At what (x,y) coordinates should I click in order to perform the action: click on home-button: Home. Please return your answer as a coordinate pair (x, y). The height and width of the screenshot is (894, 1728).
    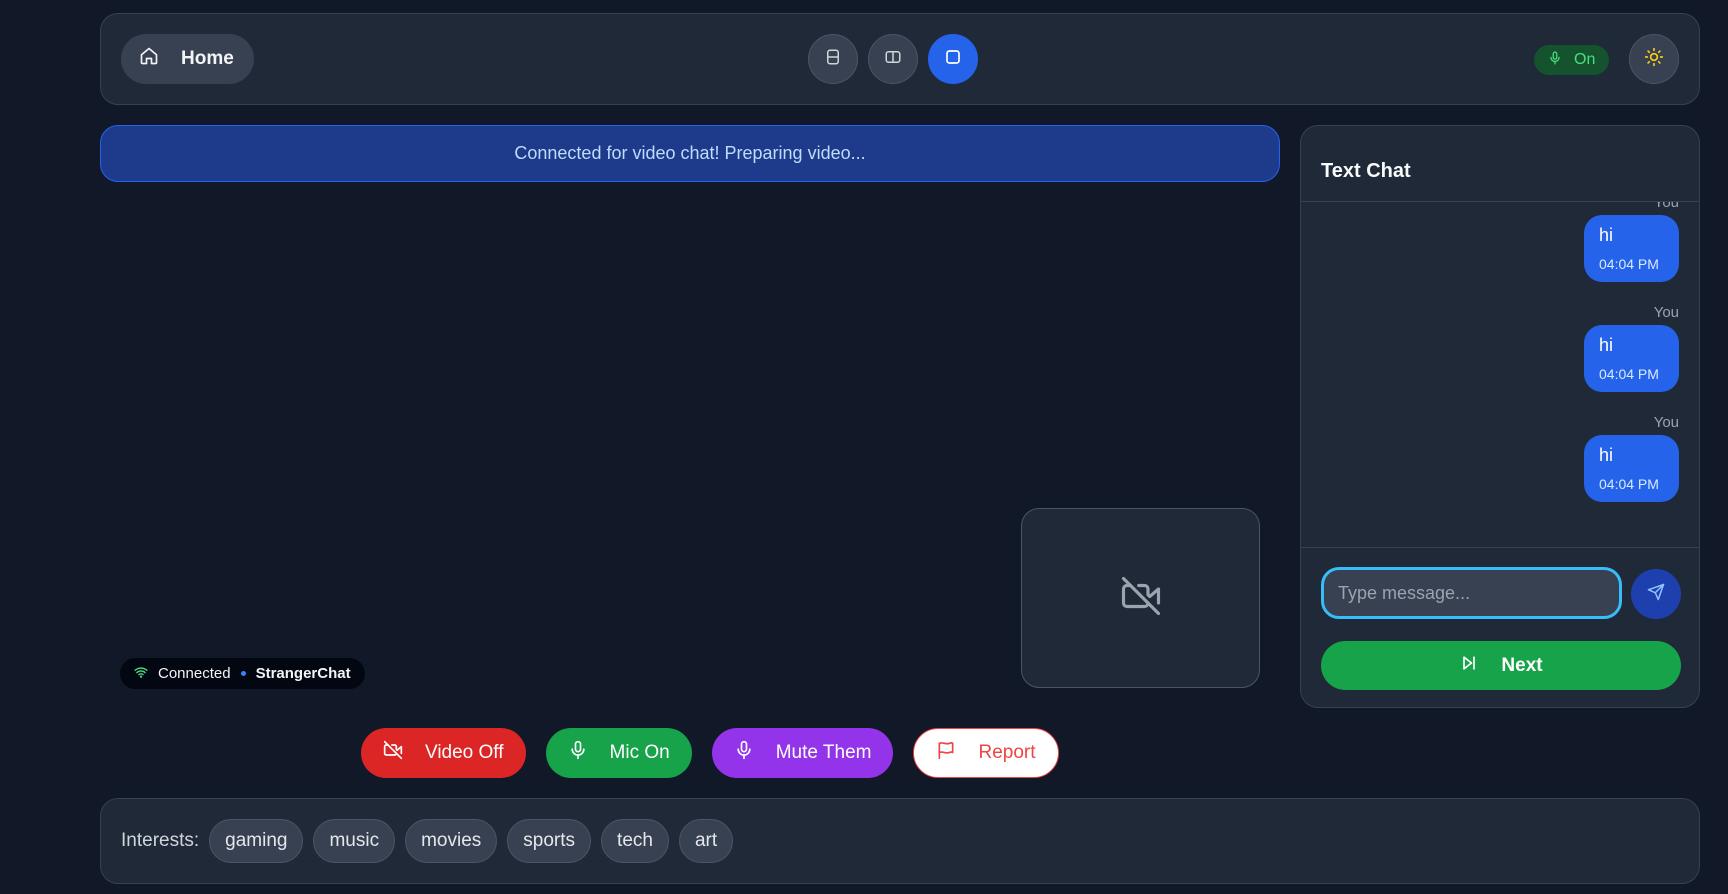
    Looking at the image, I should click on (187, 59).